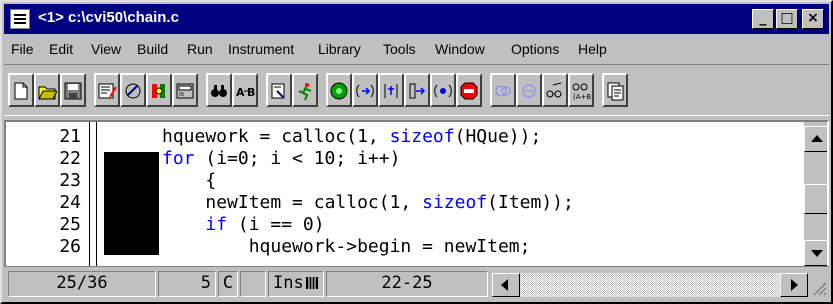 This screenshot has width=833, height=304. Describe the element at coordinates (185, 90) in the screenshot. I see `panel-icon` at that location.